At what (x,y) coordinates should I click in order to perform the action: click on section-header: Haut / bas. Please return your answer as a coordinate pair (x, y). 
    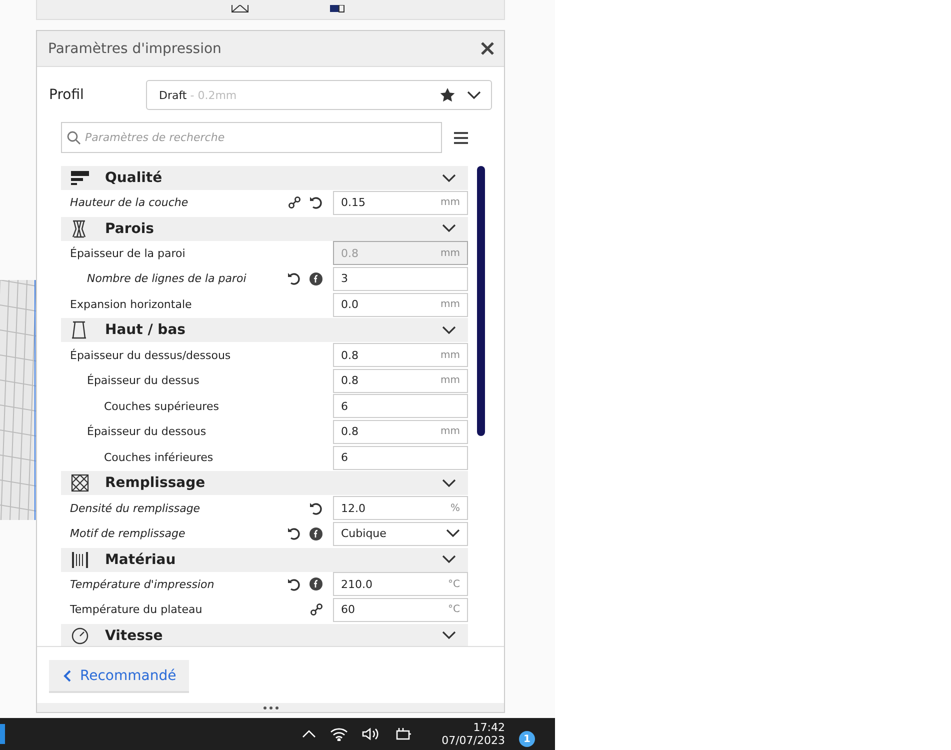
    Looking at the image, I should click on (264, 330).